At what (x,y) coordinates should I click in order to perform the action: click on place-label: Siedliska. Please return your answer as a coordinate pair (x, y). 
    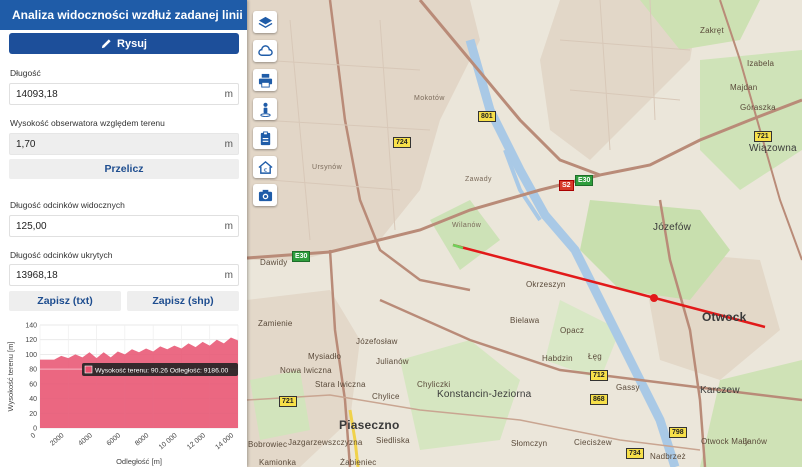
    Looking at the image, I should click on (393, 440).